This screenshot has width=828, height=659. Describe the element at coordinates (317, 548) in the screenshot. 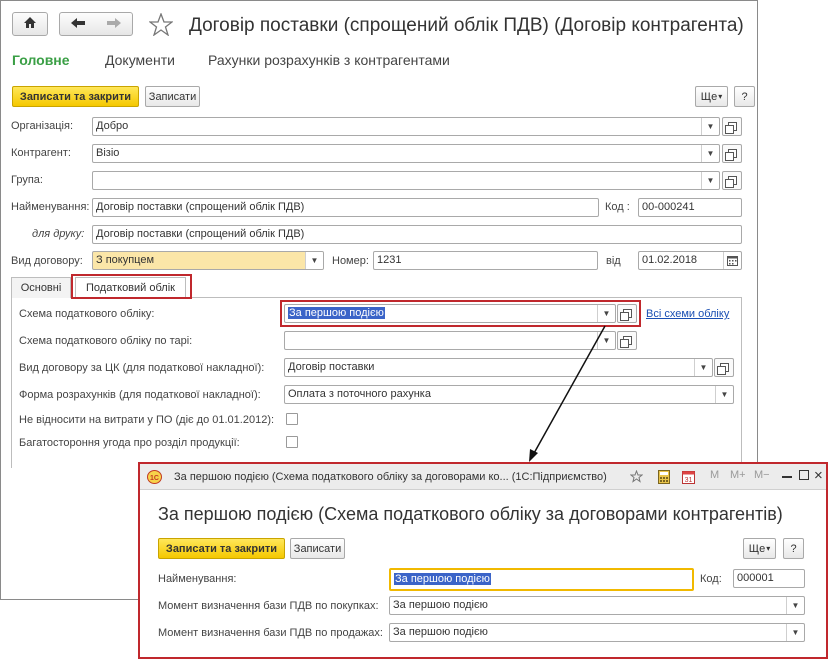

I see `popup-save-button: Записати` at that location.